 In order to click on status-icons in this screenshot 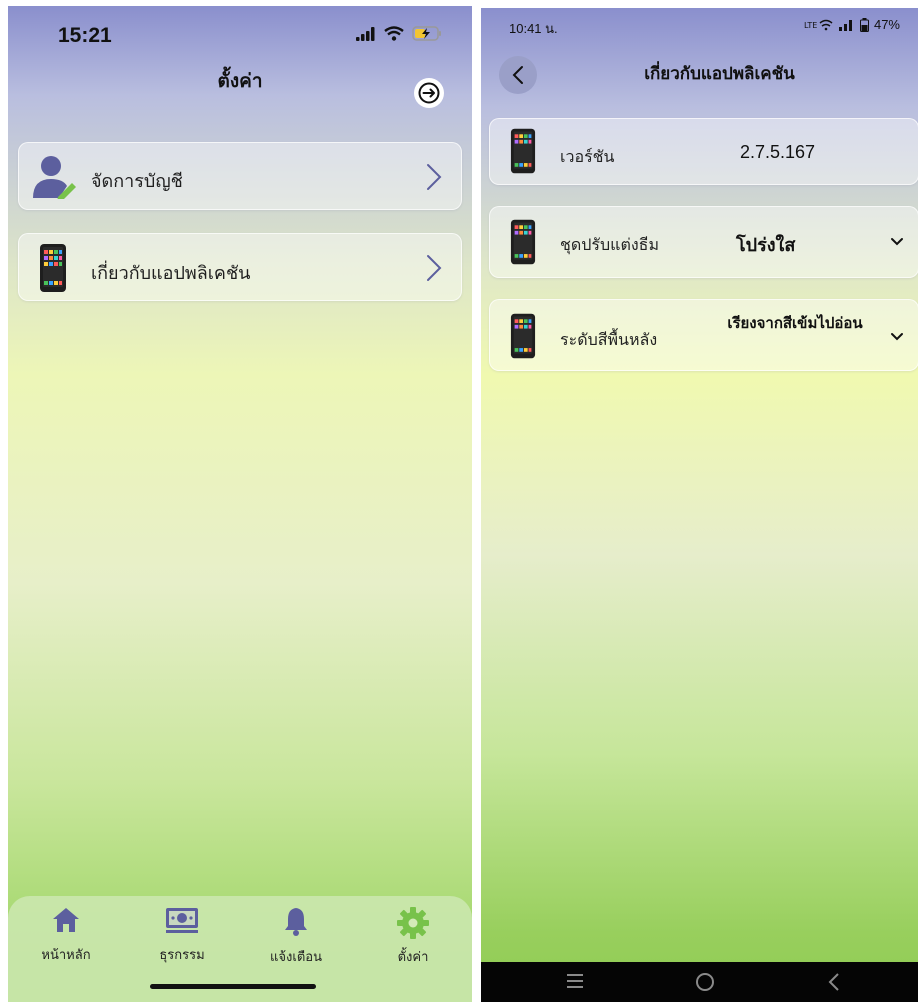, I will do `click(399, 33)`.